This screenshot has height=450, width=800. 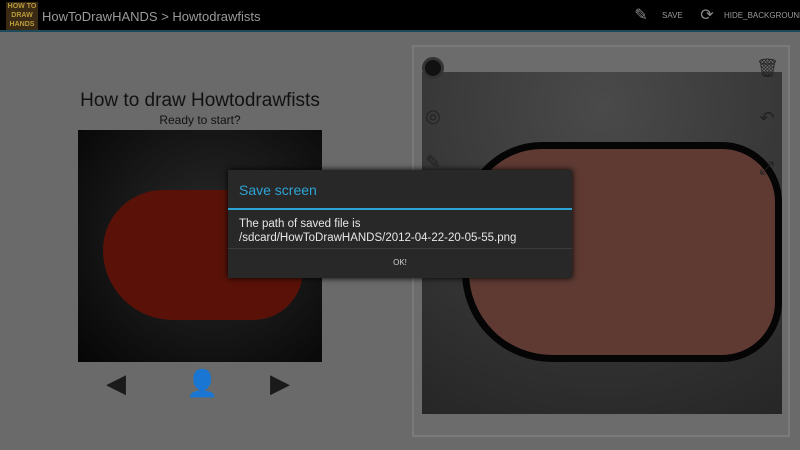 I want to click on dialog-message-line1: The path of saved file is, so click(x=300, y=224).